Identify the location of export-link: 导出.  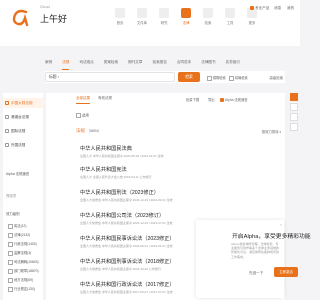
(211, 99).